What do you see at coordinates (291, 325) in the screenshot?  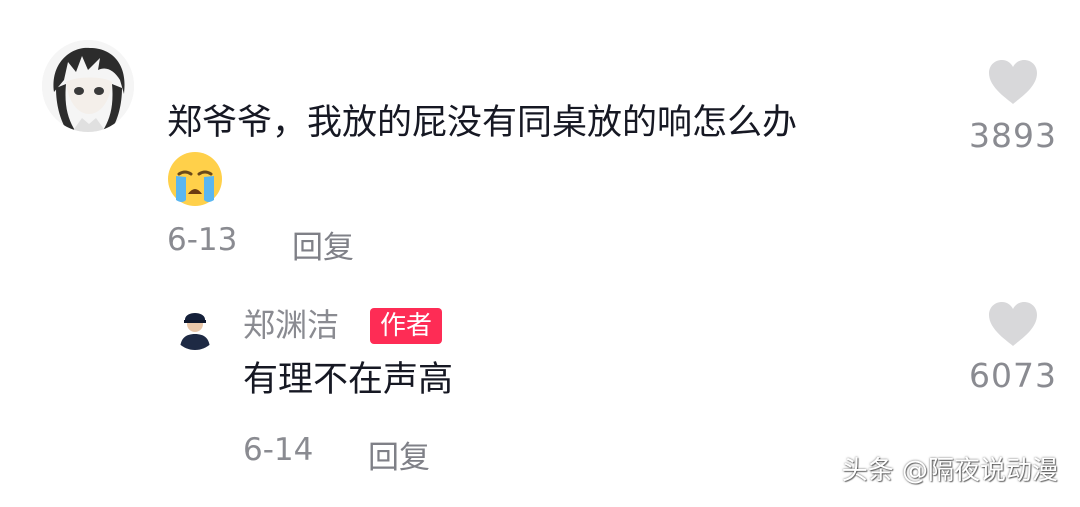 I see `author-name: 郑渊洁` at bounding box center [291, 325].